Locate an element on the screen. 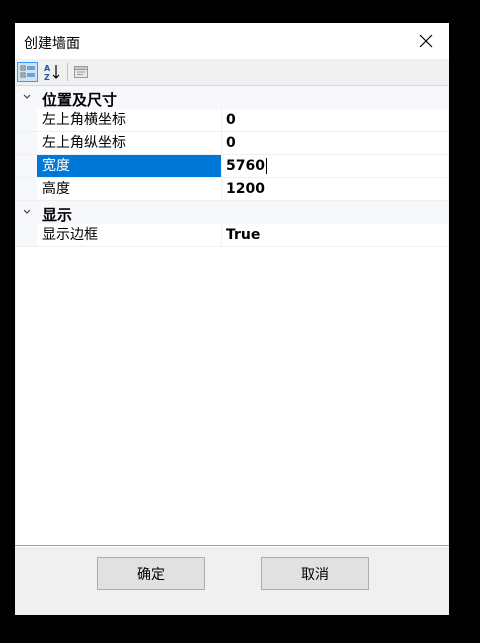  property-pages-icon is located at coordinates (80, 72).